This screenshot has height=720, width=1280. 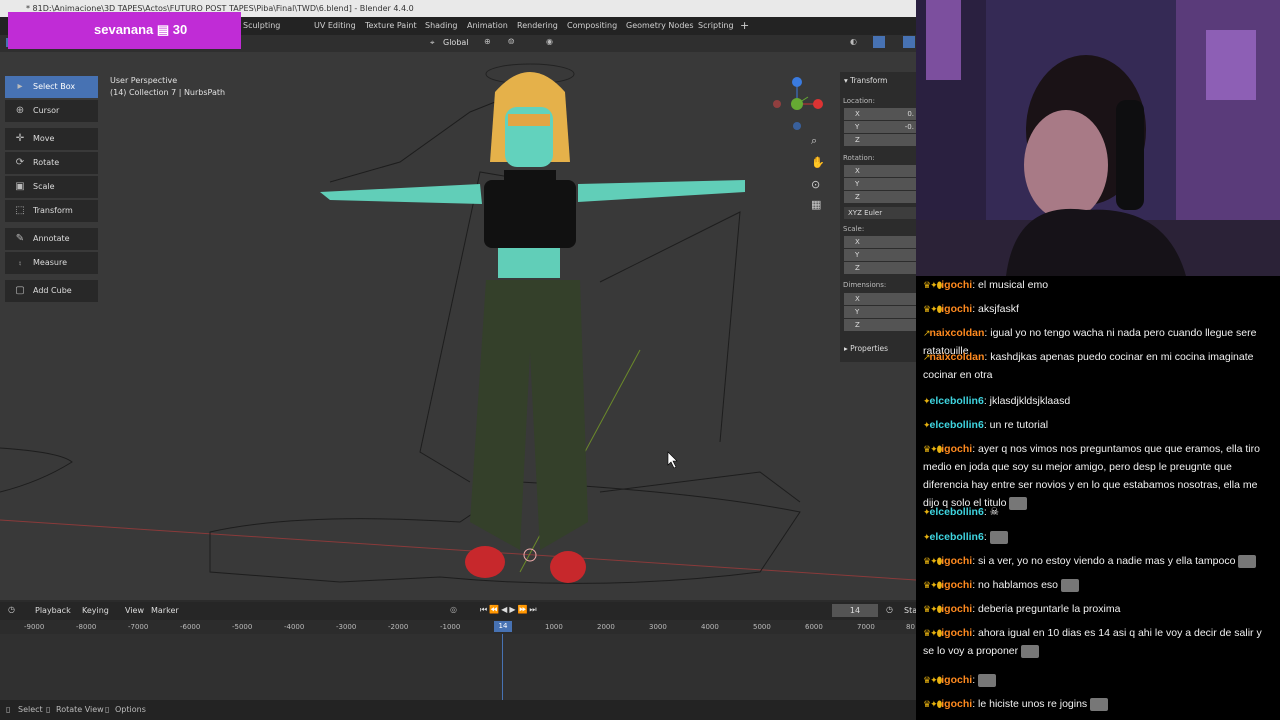 What do you see at coordinates (509, 610) in the screenshot?
I see `playback-controls: ⏮⏪◀▶⏩⏭` at bounding box center [509, 610].